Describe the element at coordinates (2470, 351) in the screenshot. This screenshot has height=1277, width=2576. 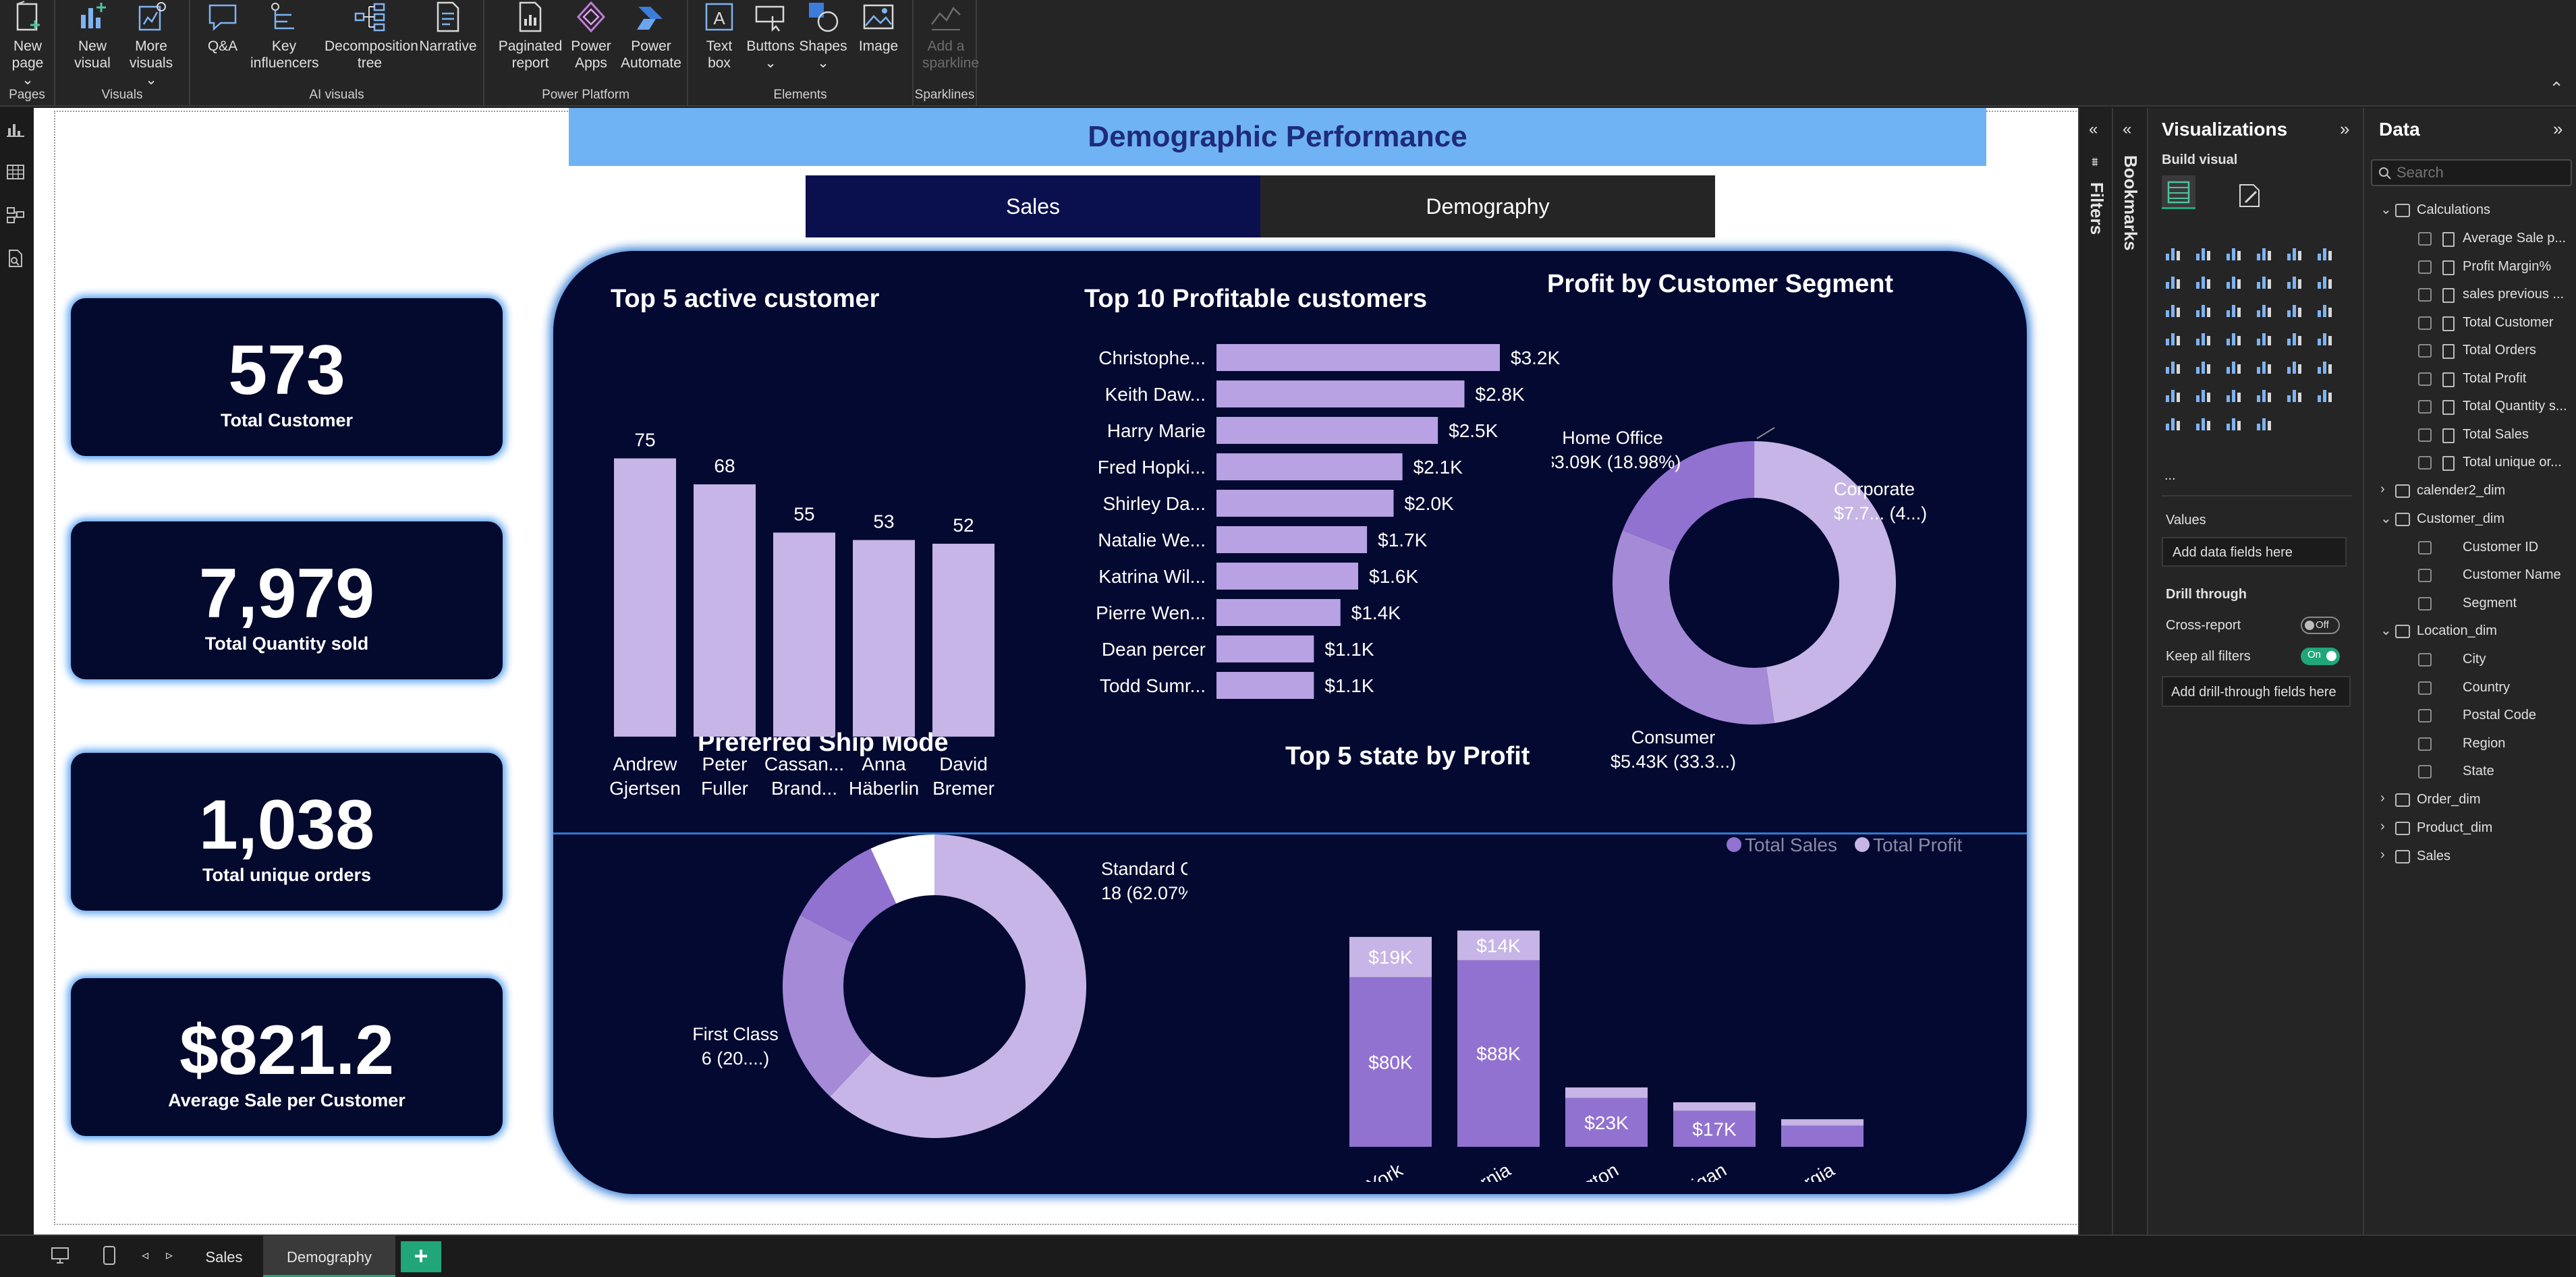
I see `field-item: Total Orders` at that location.